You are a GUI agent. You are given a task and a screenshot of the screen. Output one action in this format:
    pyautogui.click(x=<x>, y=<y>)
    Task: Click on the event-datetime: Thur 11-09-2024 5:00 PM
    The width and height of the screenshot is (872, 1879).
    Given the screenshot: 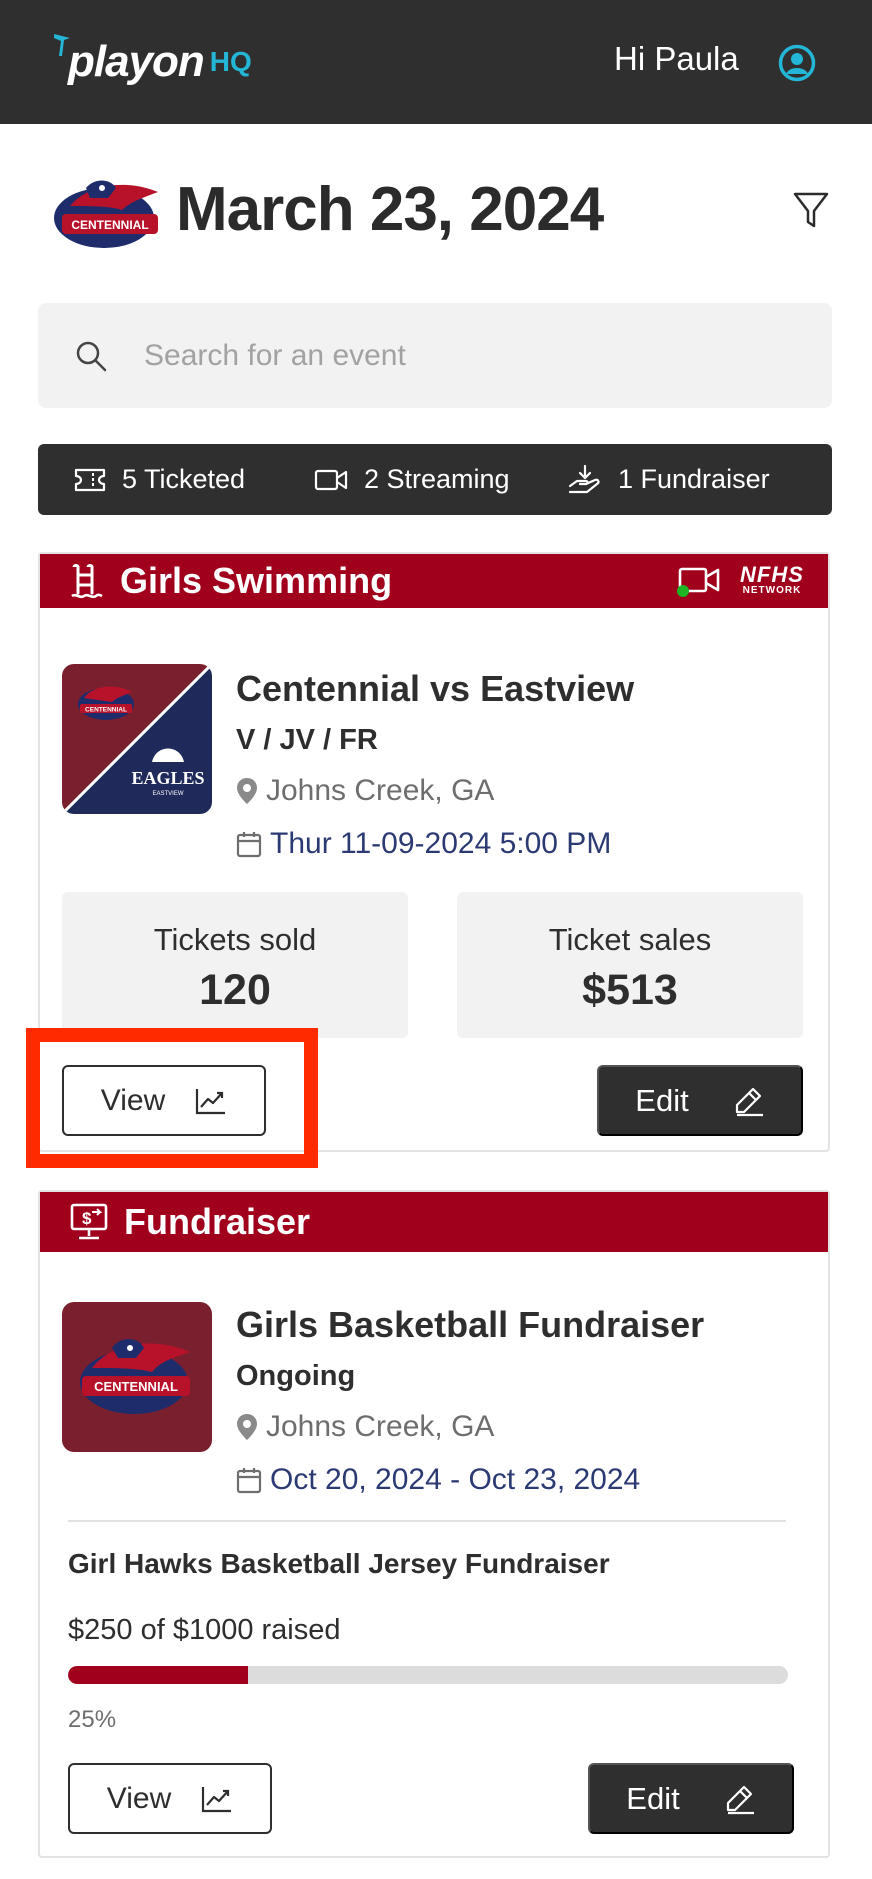 What is the action you would take?
    pyautogui.click(x=423, y=844)
    